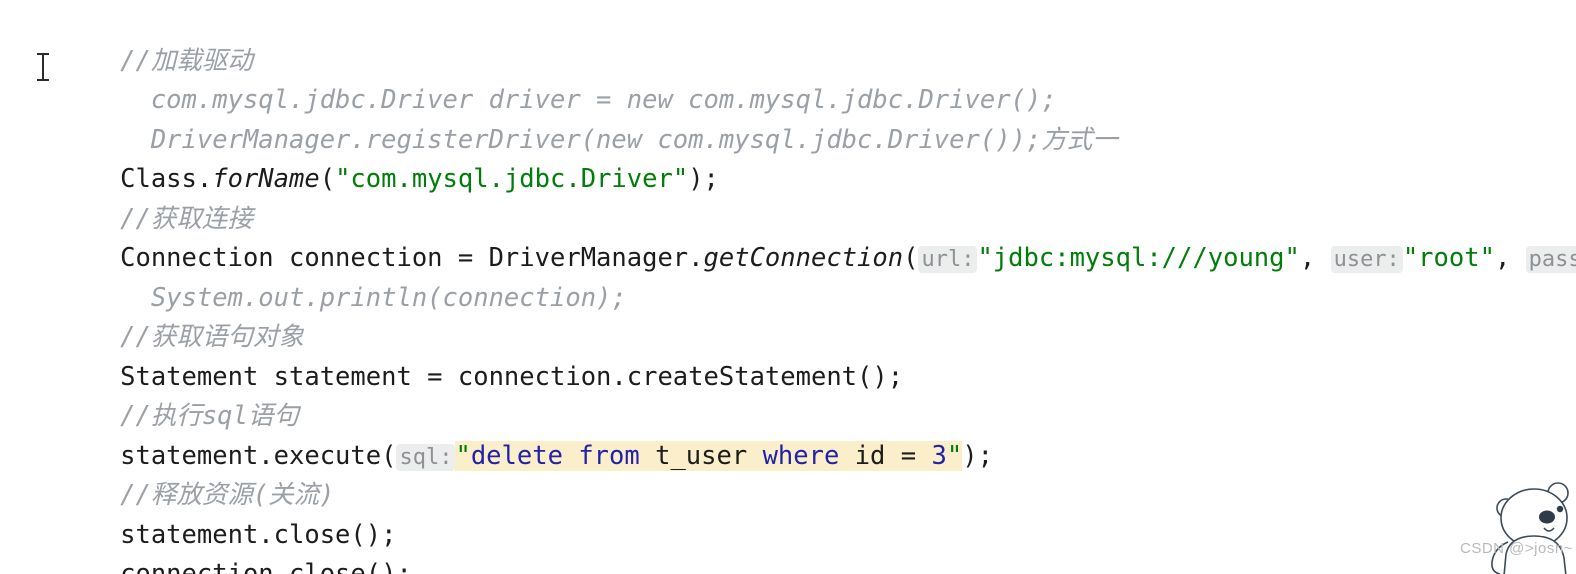 Image resolution: width=1576 pixels, height=574 pixels. What do you see at coordinates (373, 297) in the screenshot?
I see `commented-code-text: System.out.println(connection);` at bounding box center [373, 297].